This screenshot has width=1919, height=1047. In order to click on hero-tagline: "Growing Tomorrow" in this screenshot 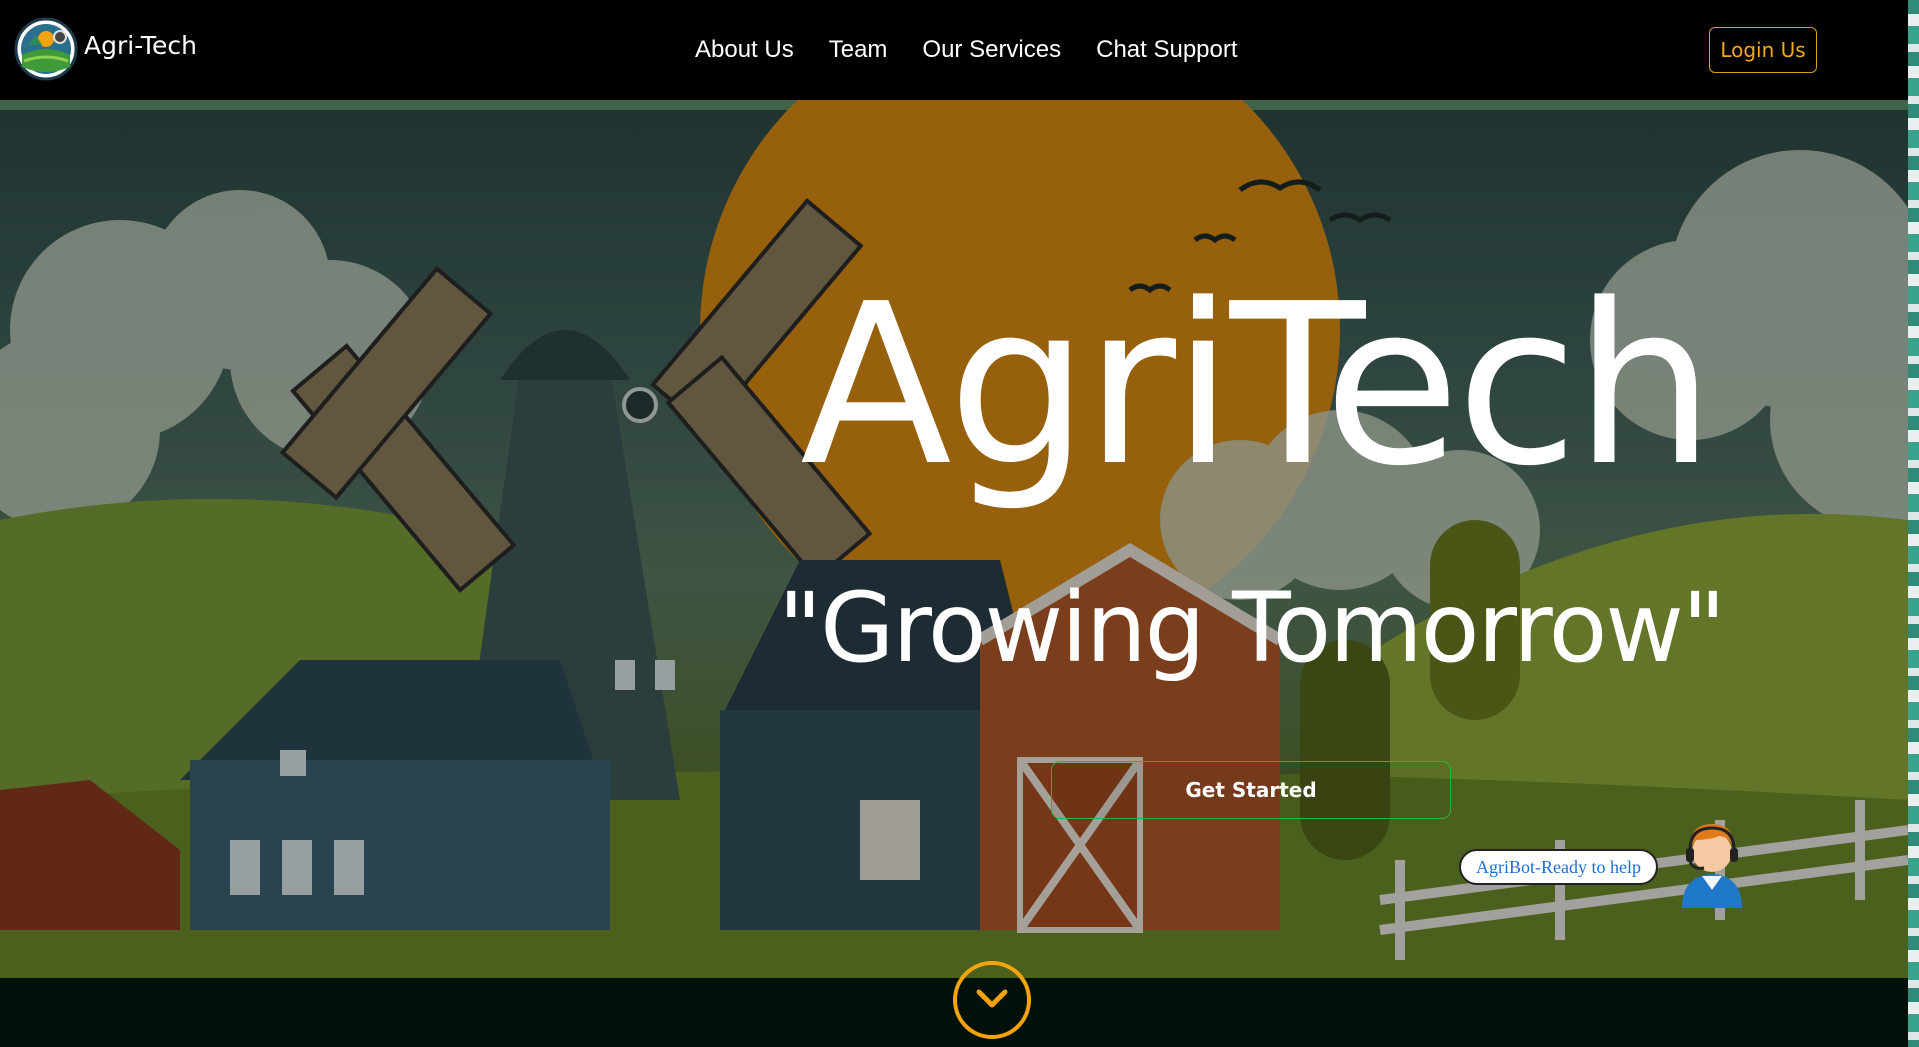, I will do `click(1252, 628)`.